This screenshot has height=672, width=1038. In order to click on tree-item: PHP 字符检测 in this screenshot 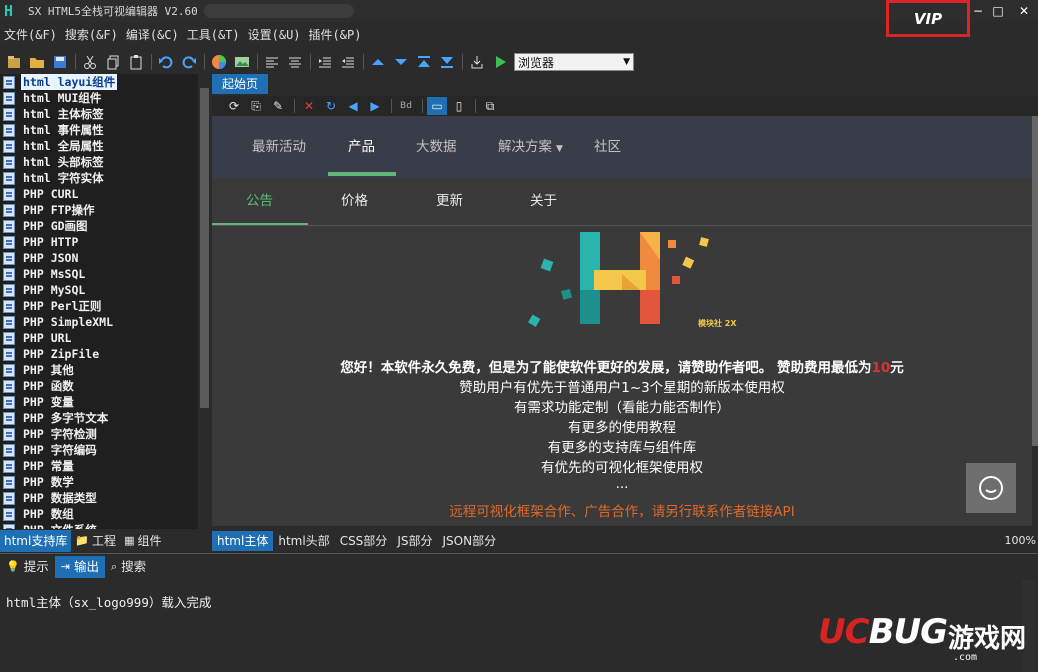, I will do `click(99, 434)`.